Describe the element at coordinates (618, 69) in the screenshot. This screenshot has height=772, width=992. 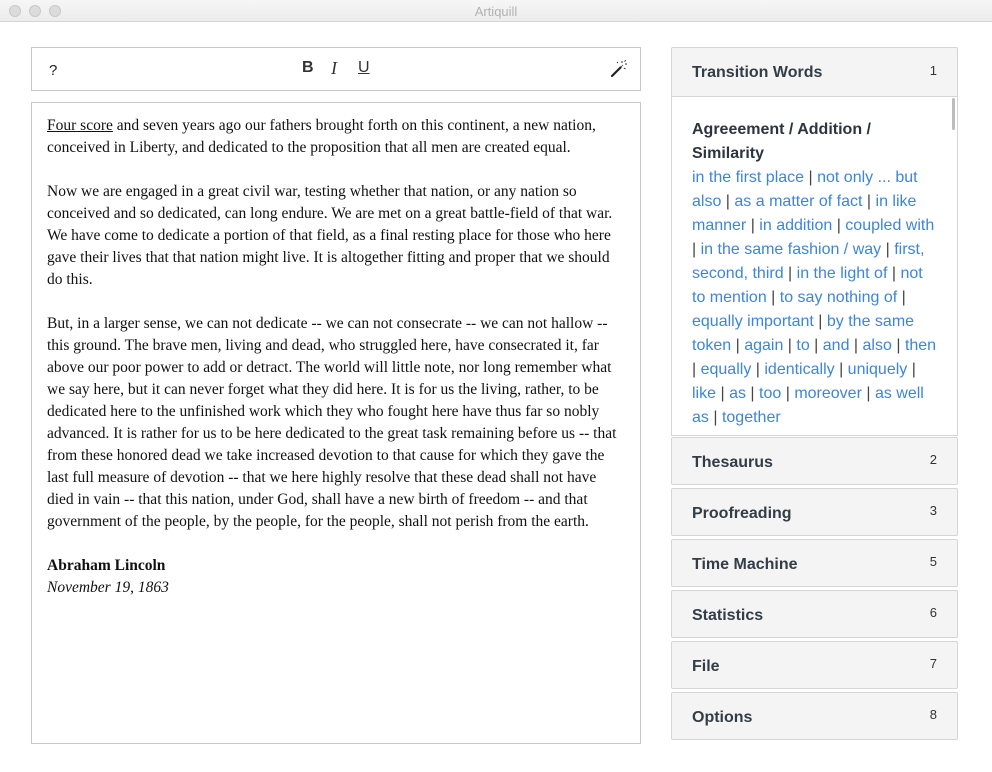
I see `magic-wand-icon` at that location.